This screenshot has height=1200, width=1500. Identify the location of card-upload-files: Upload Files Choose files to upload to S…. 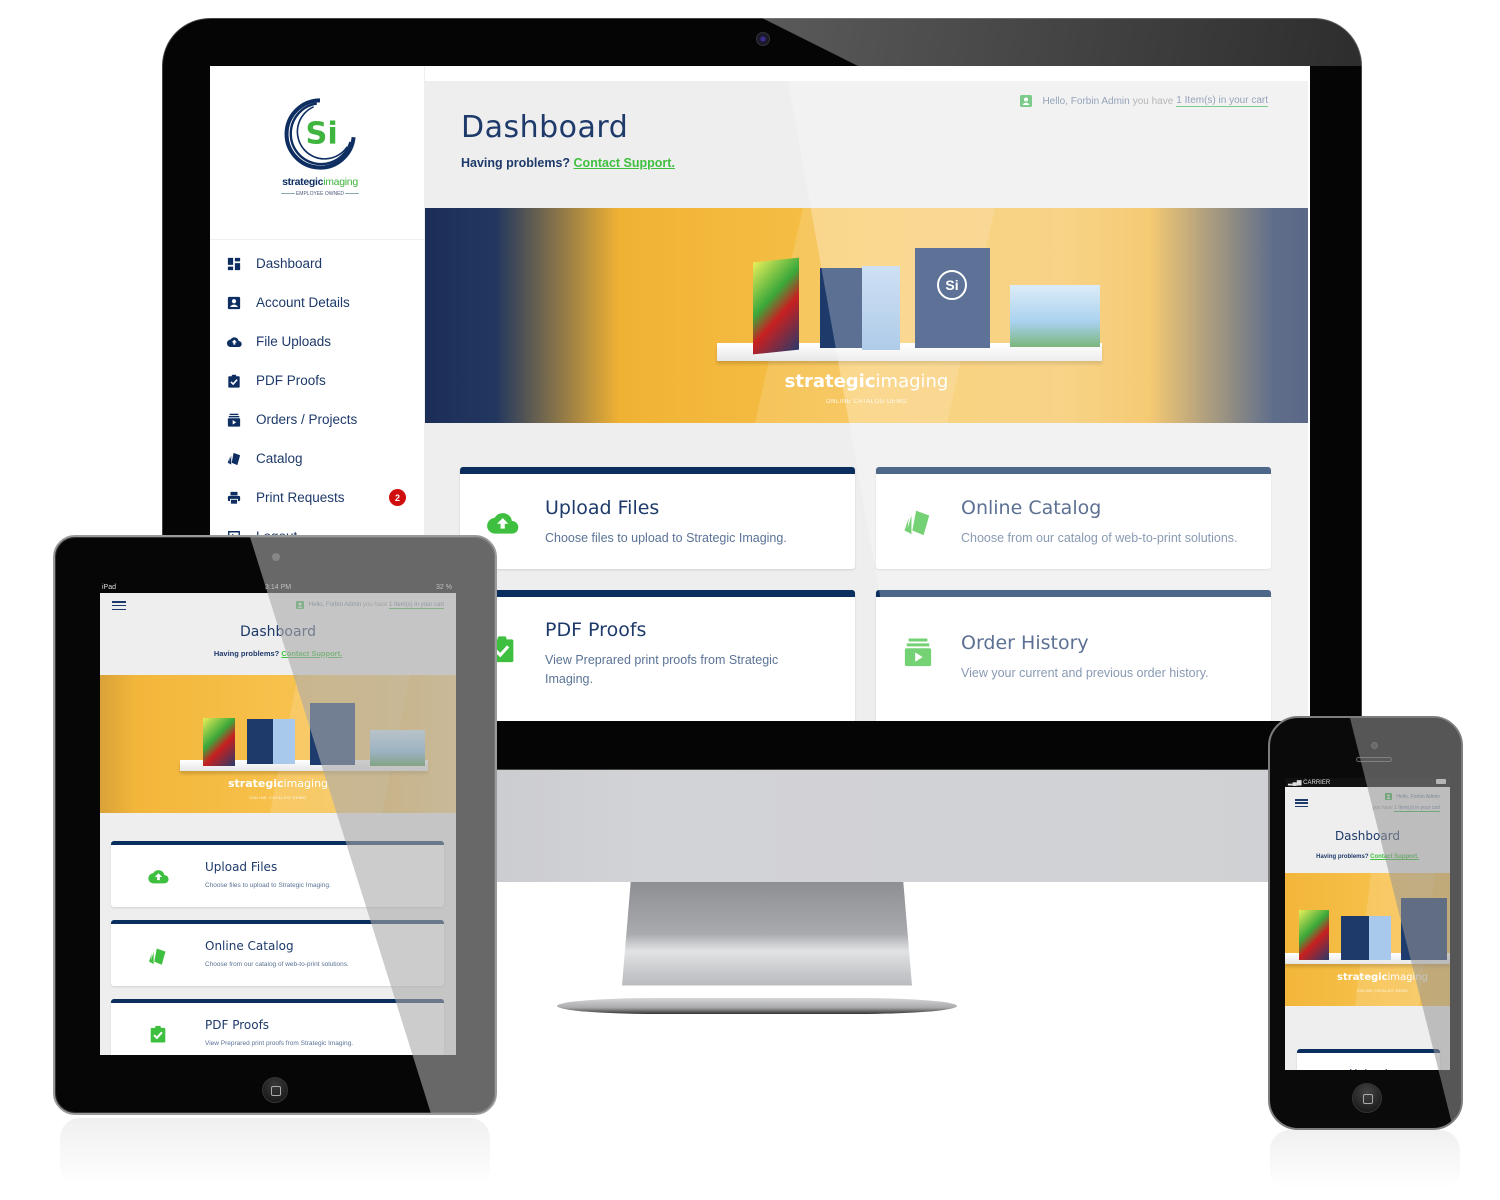
(657, 518).